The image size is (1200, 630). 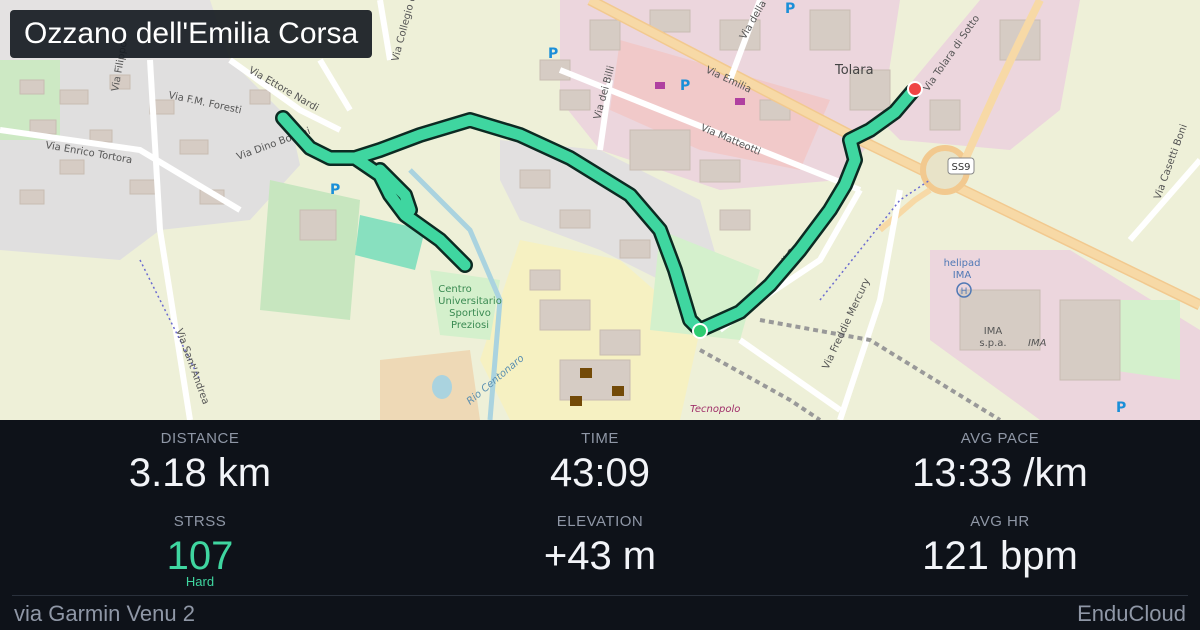 What do you see at coordinates (992, 343) in the screenshot?
I see `label-ima-2: s.p.a.` at bounding box center [992, 343].